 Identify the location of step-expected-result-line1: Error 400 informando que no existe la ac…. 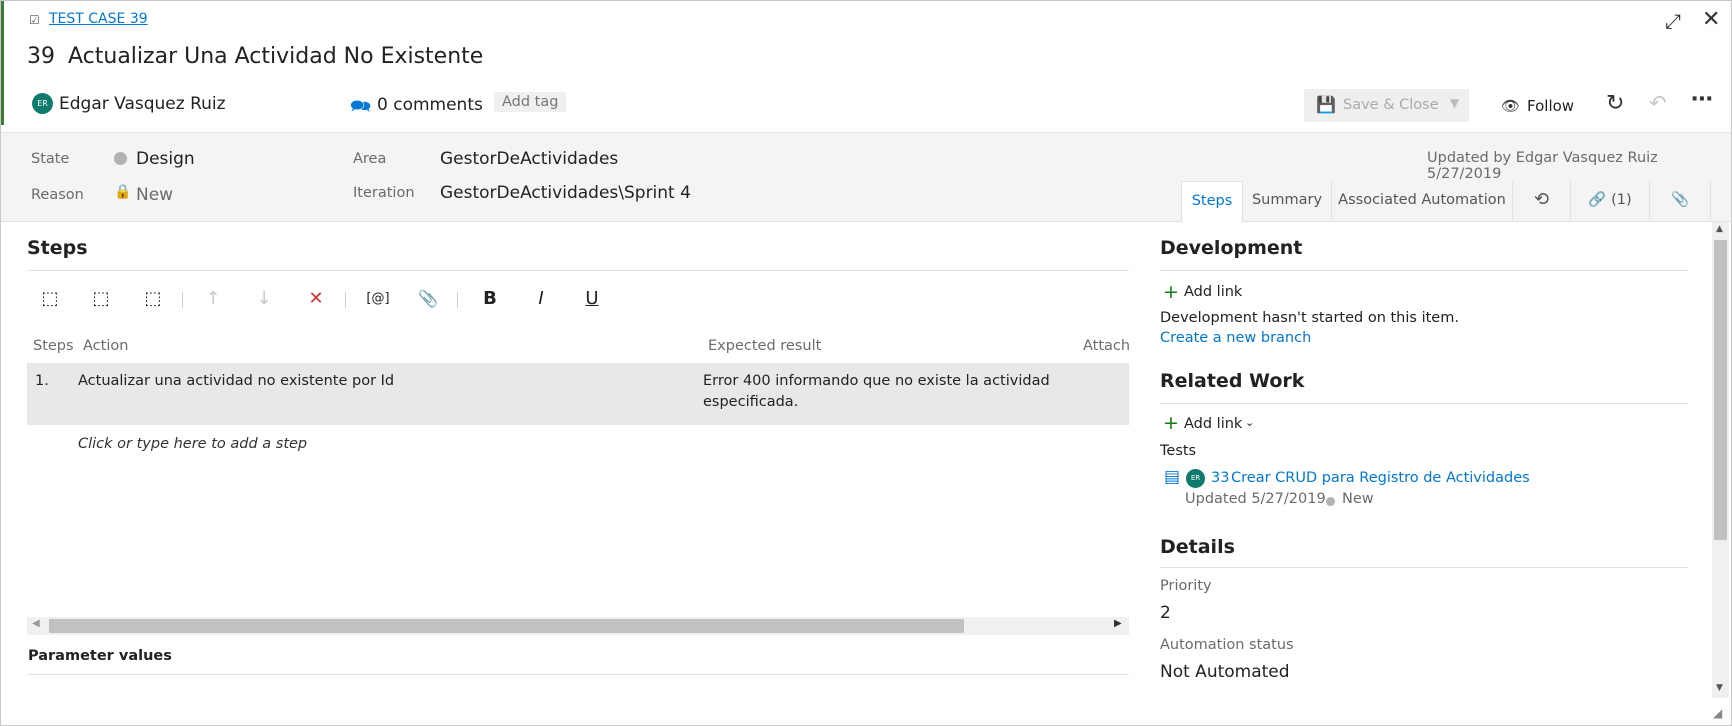
(876, 381).